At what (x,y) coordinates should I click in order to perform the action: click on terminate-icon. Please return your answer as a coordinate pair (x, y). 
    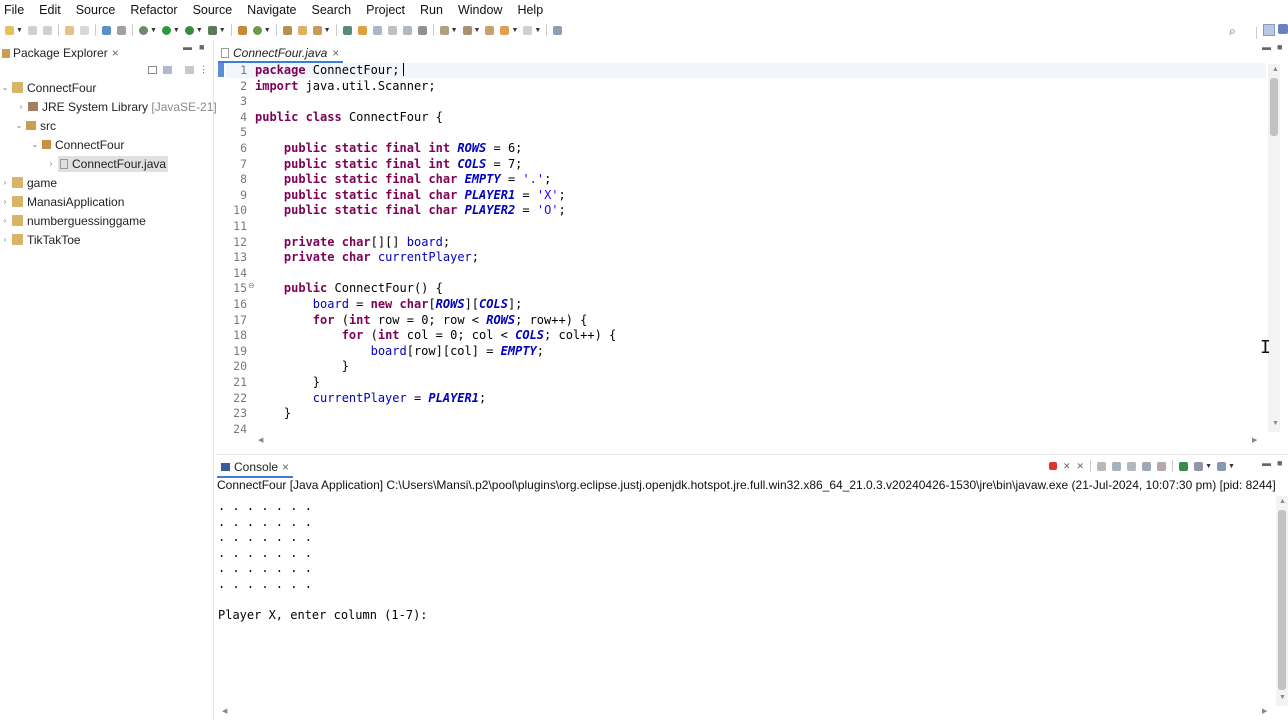
    Looking at the image, I should click on (1053, 466).